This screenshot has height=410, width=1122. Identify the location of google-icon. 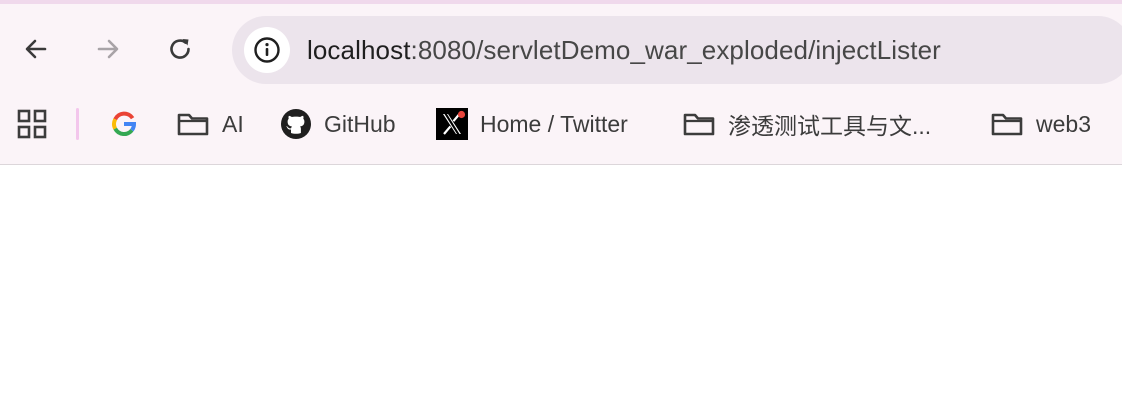
(124, 123).